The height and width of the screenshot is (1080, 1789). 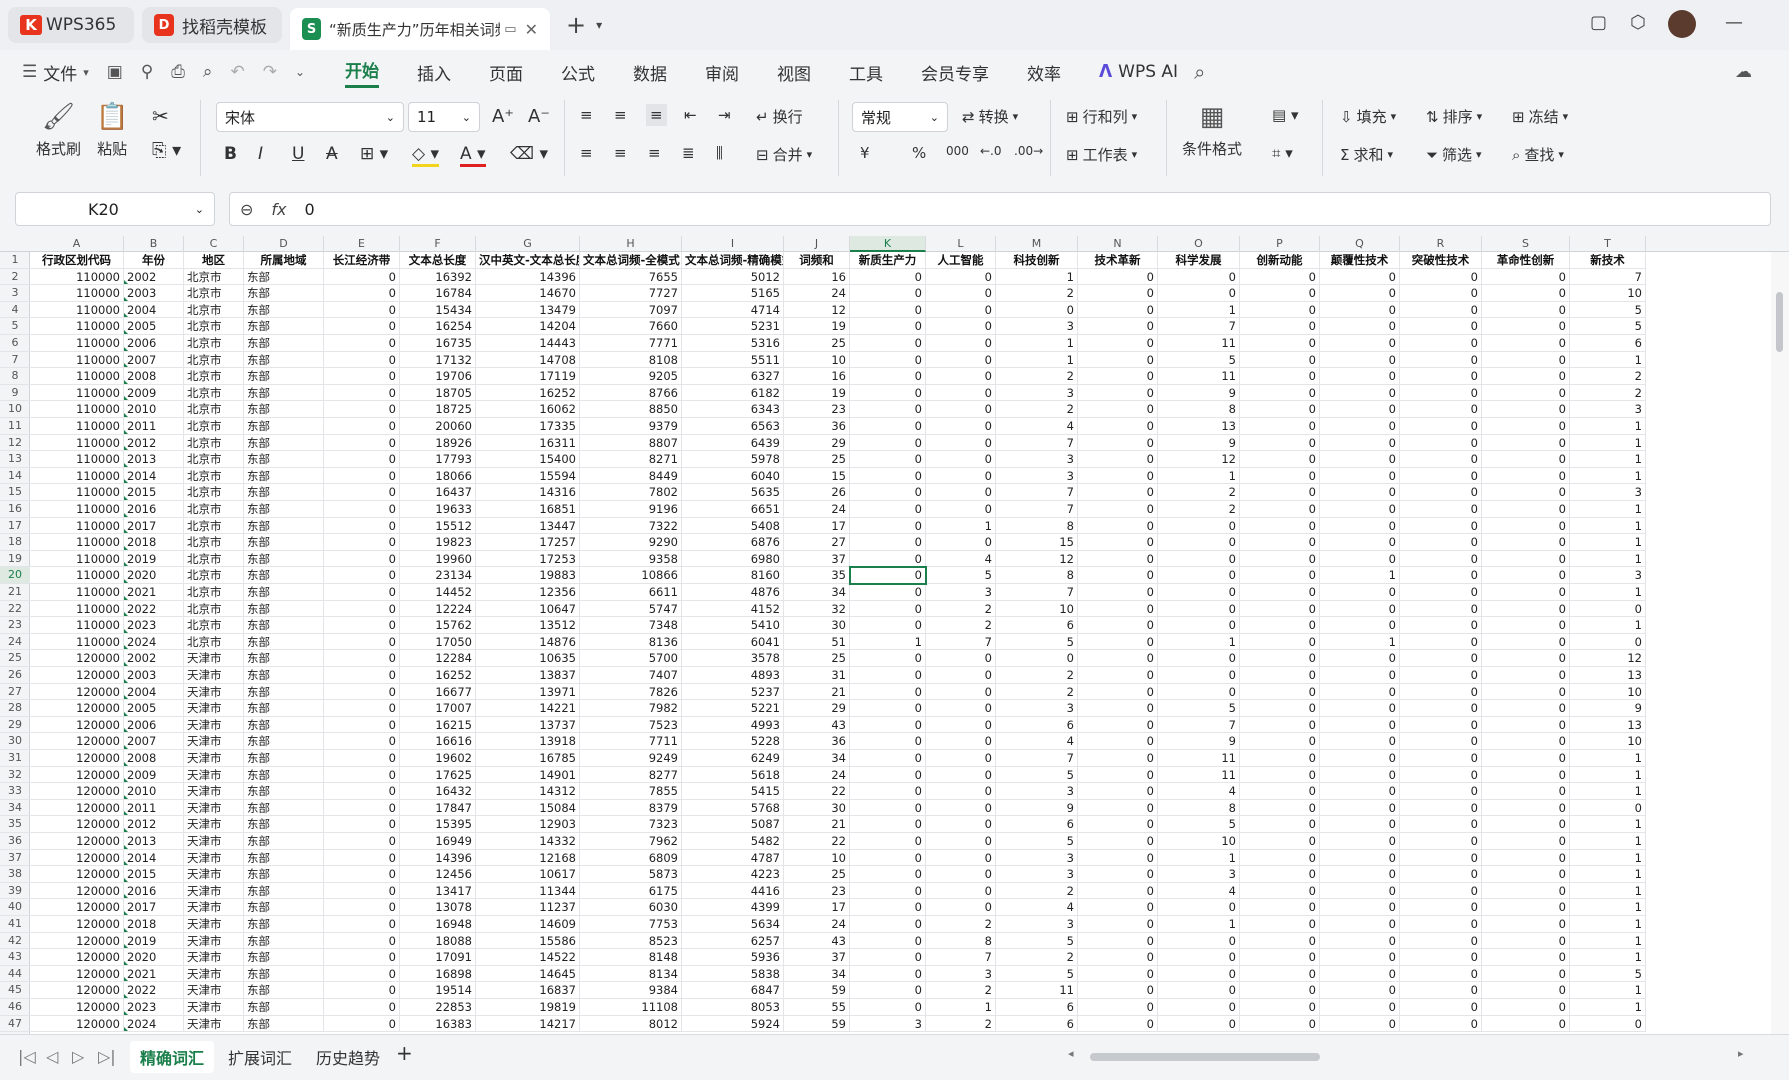 I want to click on table-cell: 2022, so click(x=154, y=990).